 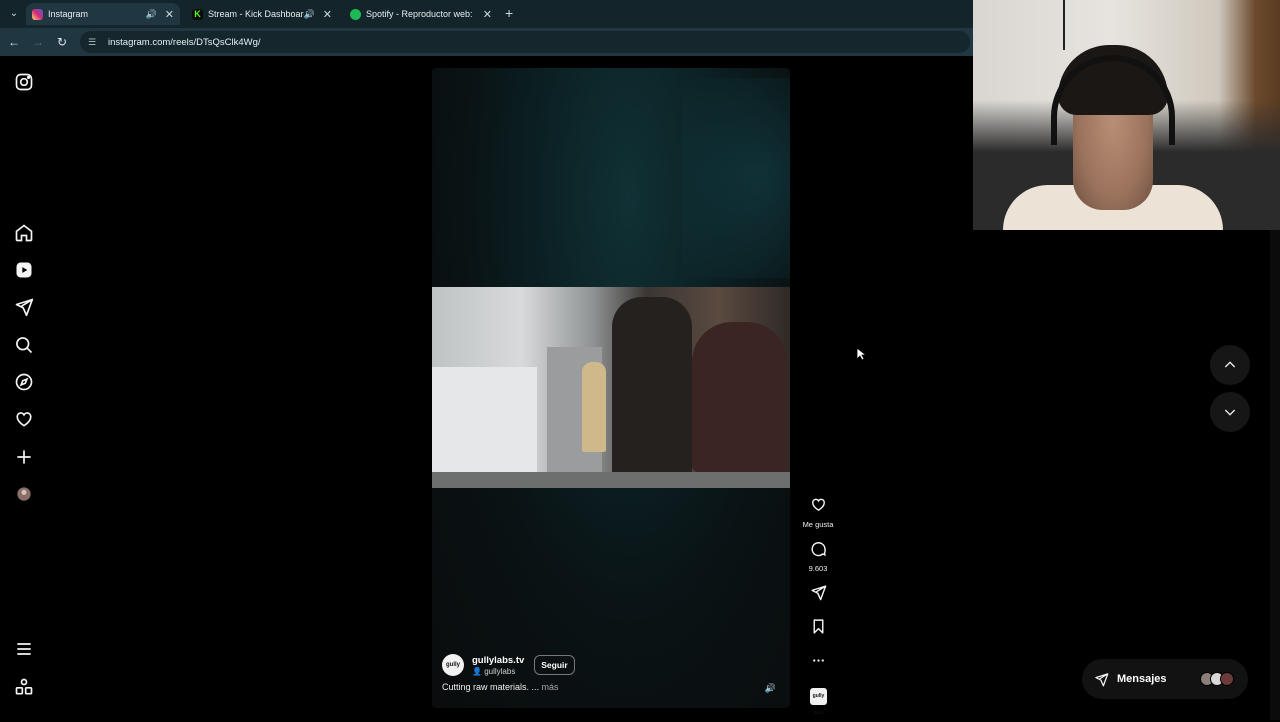 What do you see at coordinates (24, 382) in the screenshot?
I see `explore-compass-icon` at bounding box center [24, 382].